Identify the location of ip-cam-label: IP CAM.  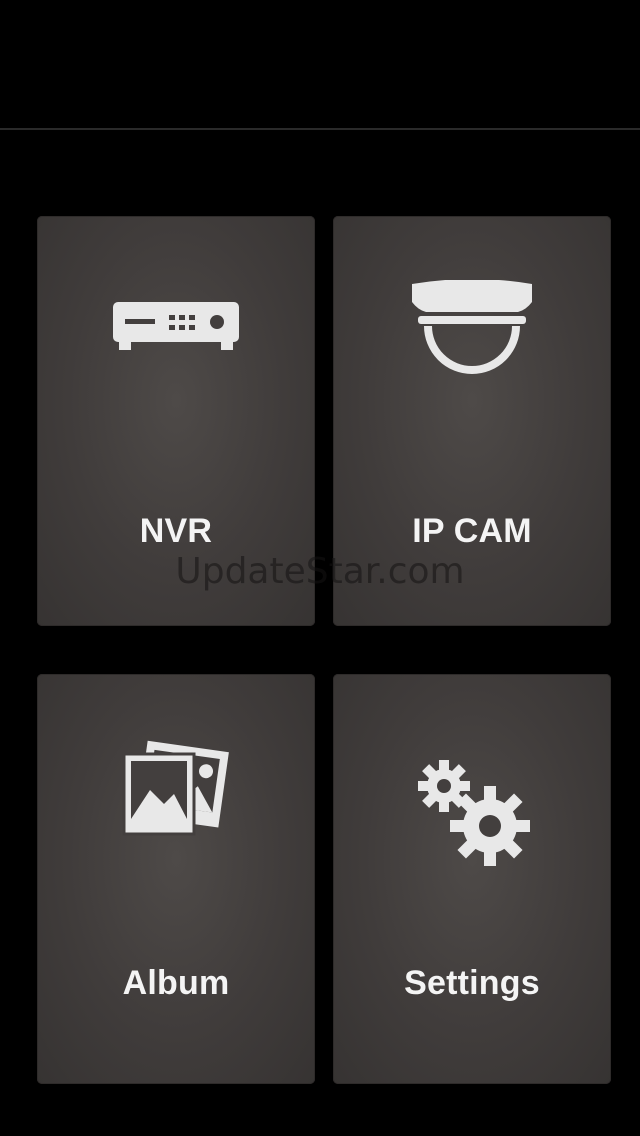
(472, 531).